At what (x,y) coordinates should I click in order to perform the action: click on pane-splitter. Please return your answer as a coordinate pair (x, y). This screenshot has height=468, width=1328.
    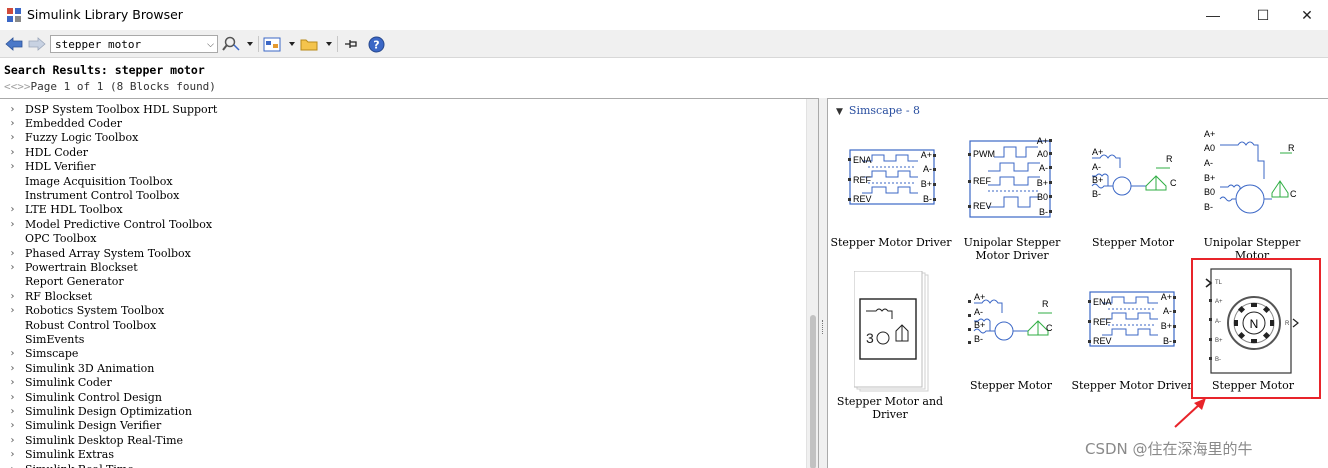
    Looking at the image, I should click on (823, 283).